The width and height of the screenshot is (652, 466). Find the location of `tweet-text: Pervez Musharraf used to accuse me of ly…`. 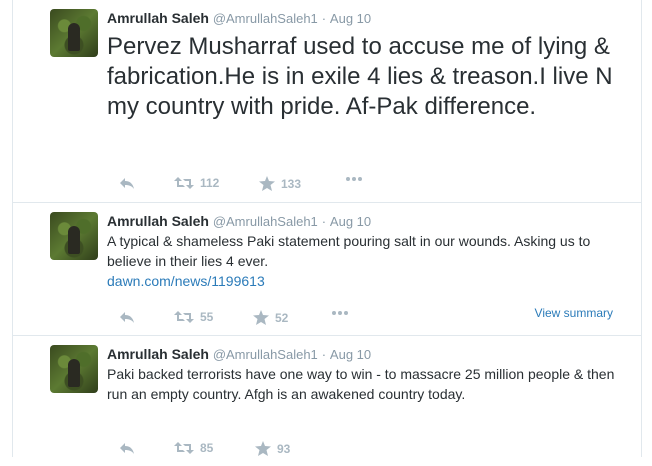

tweet-text: Pervez Musharraf used to accuse me of ly… is located at coordinates (360, 76).